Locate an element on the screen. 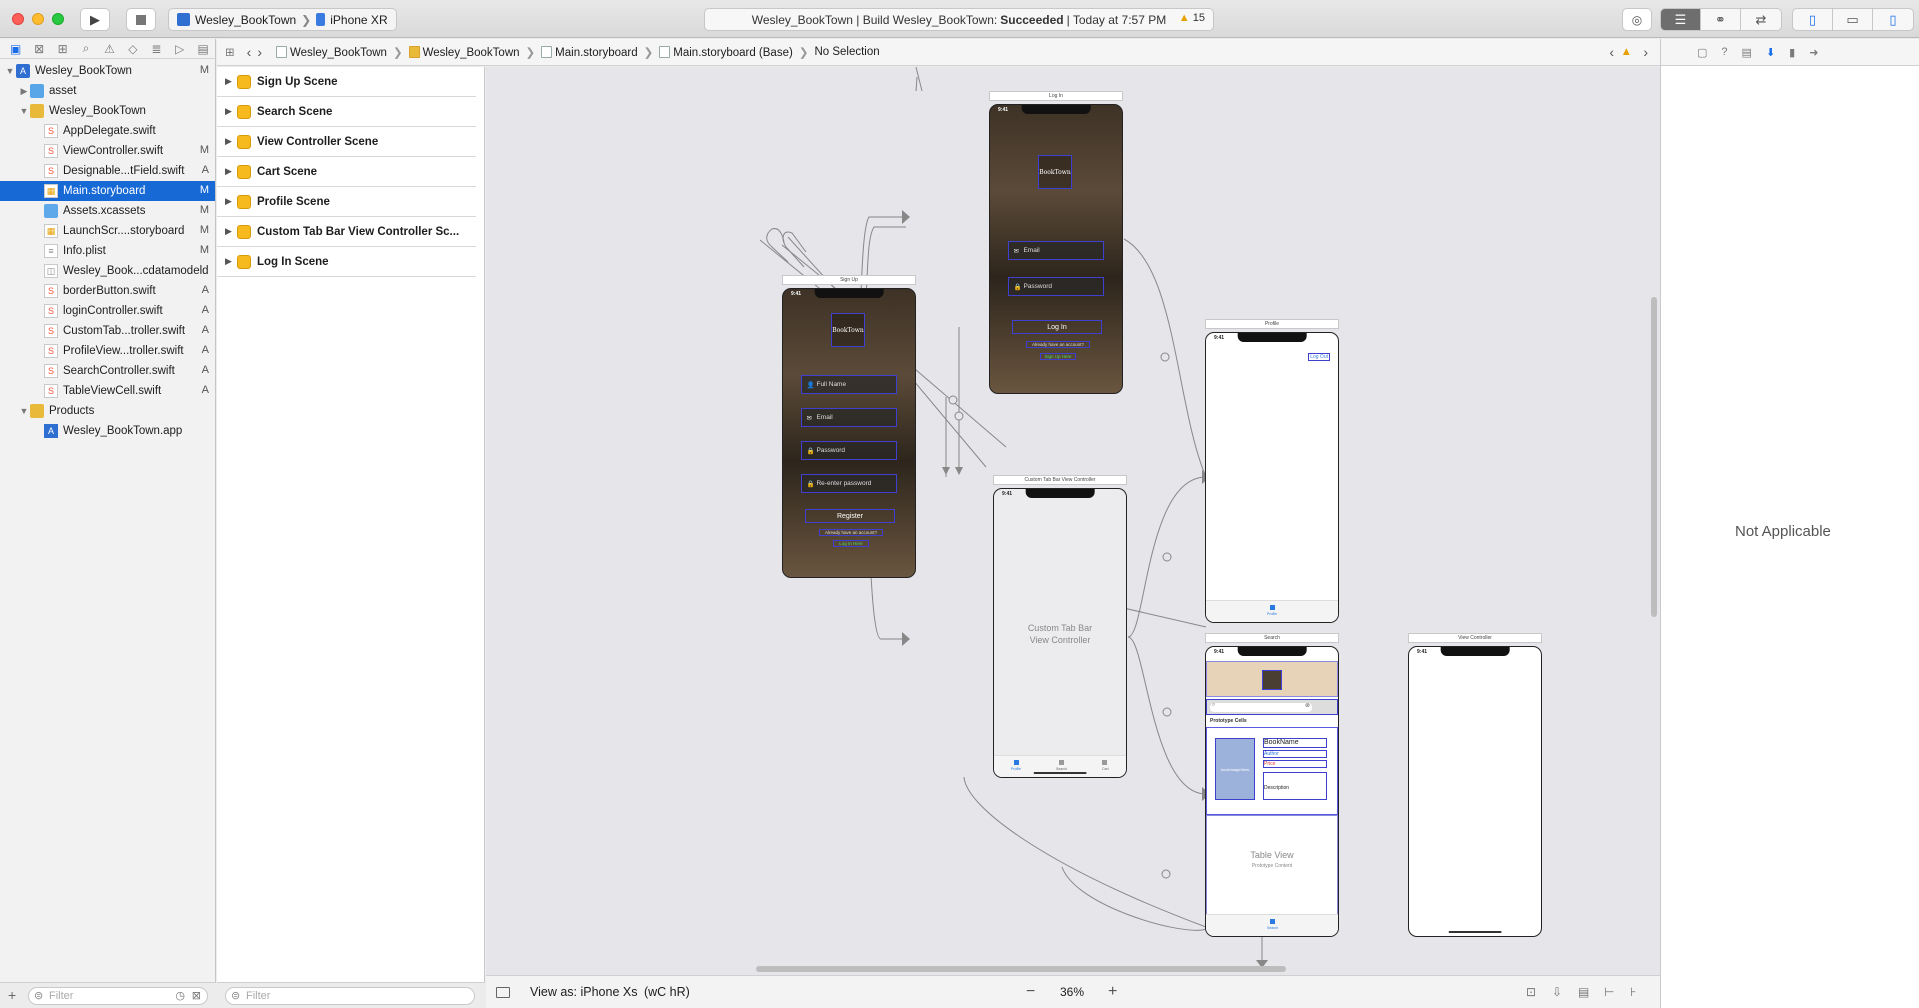 This screenshot has height=1008, width=1919. warning-icon: ▲ is located at coordinates (1626, 52).